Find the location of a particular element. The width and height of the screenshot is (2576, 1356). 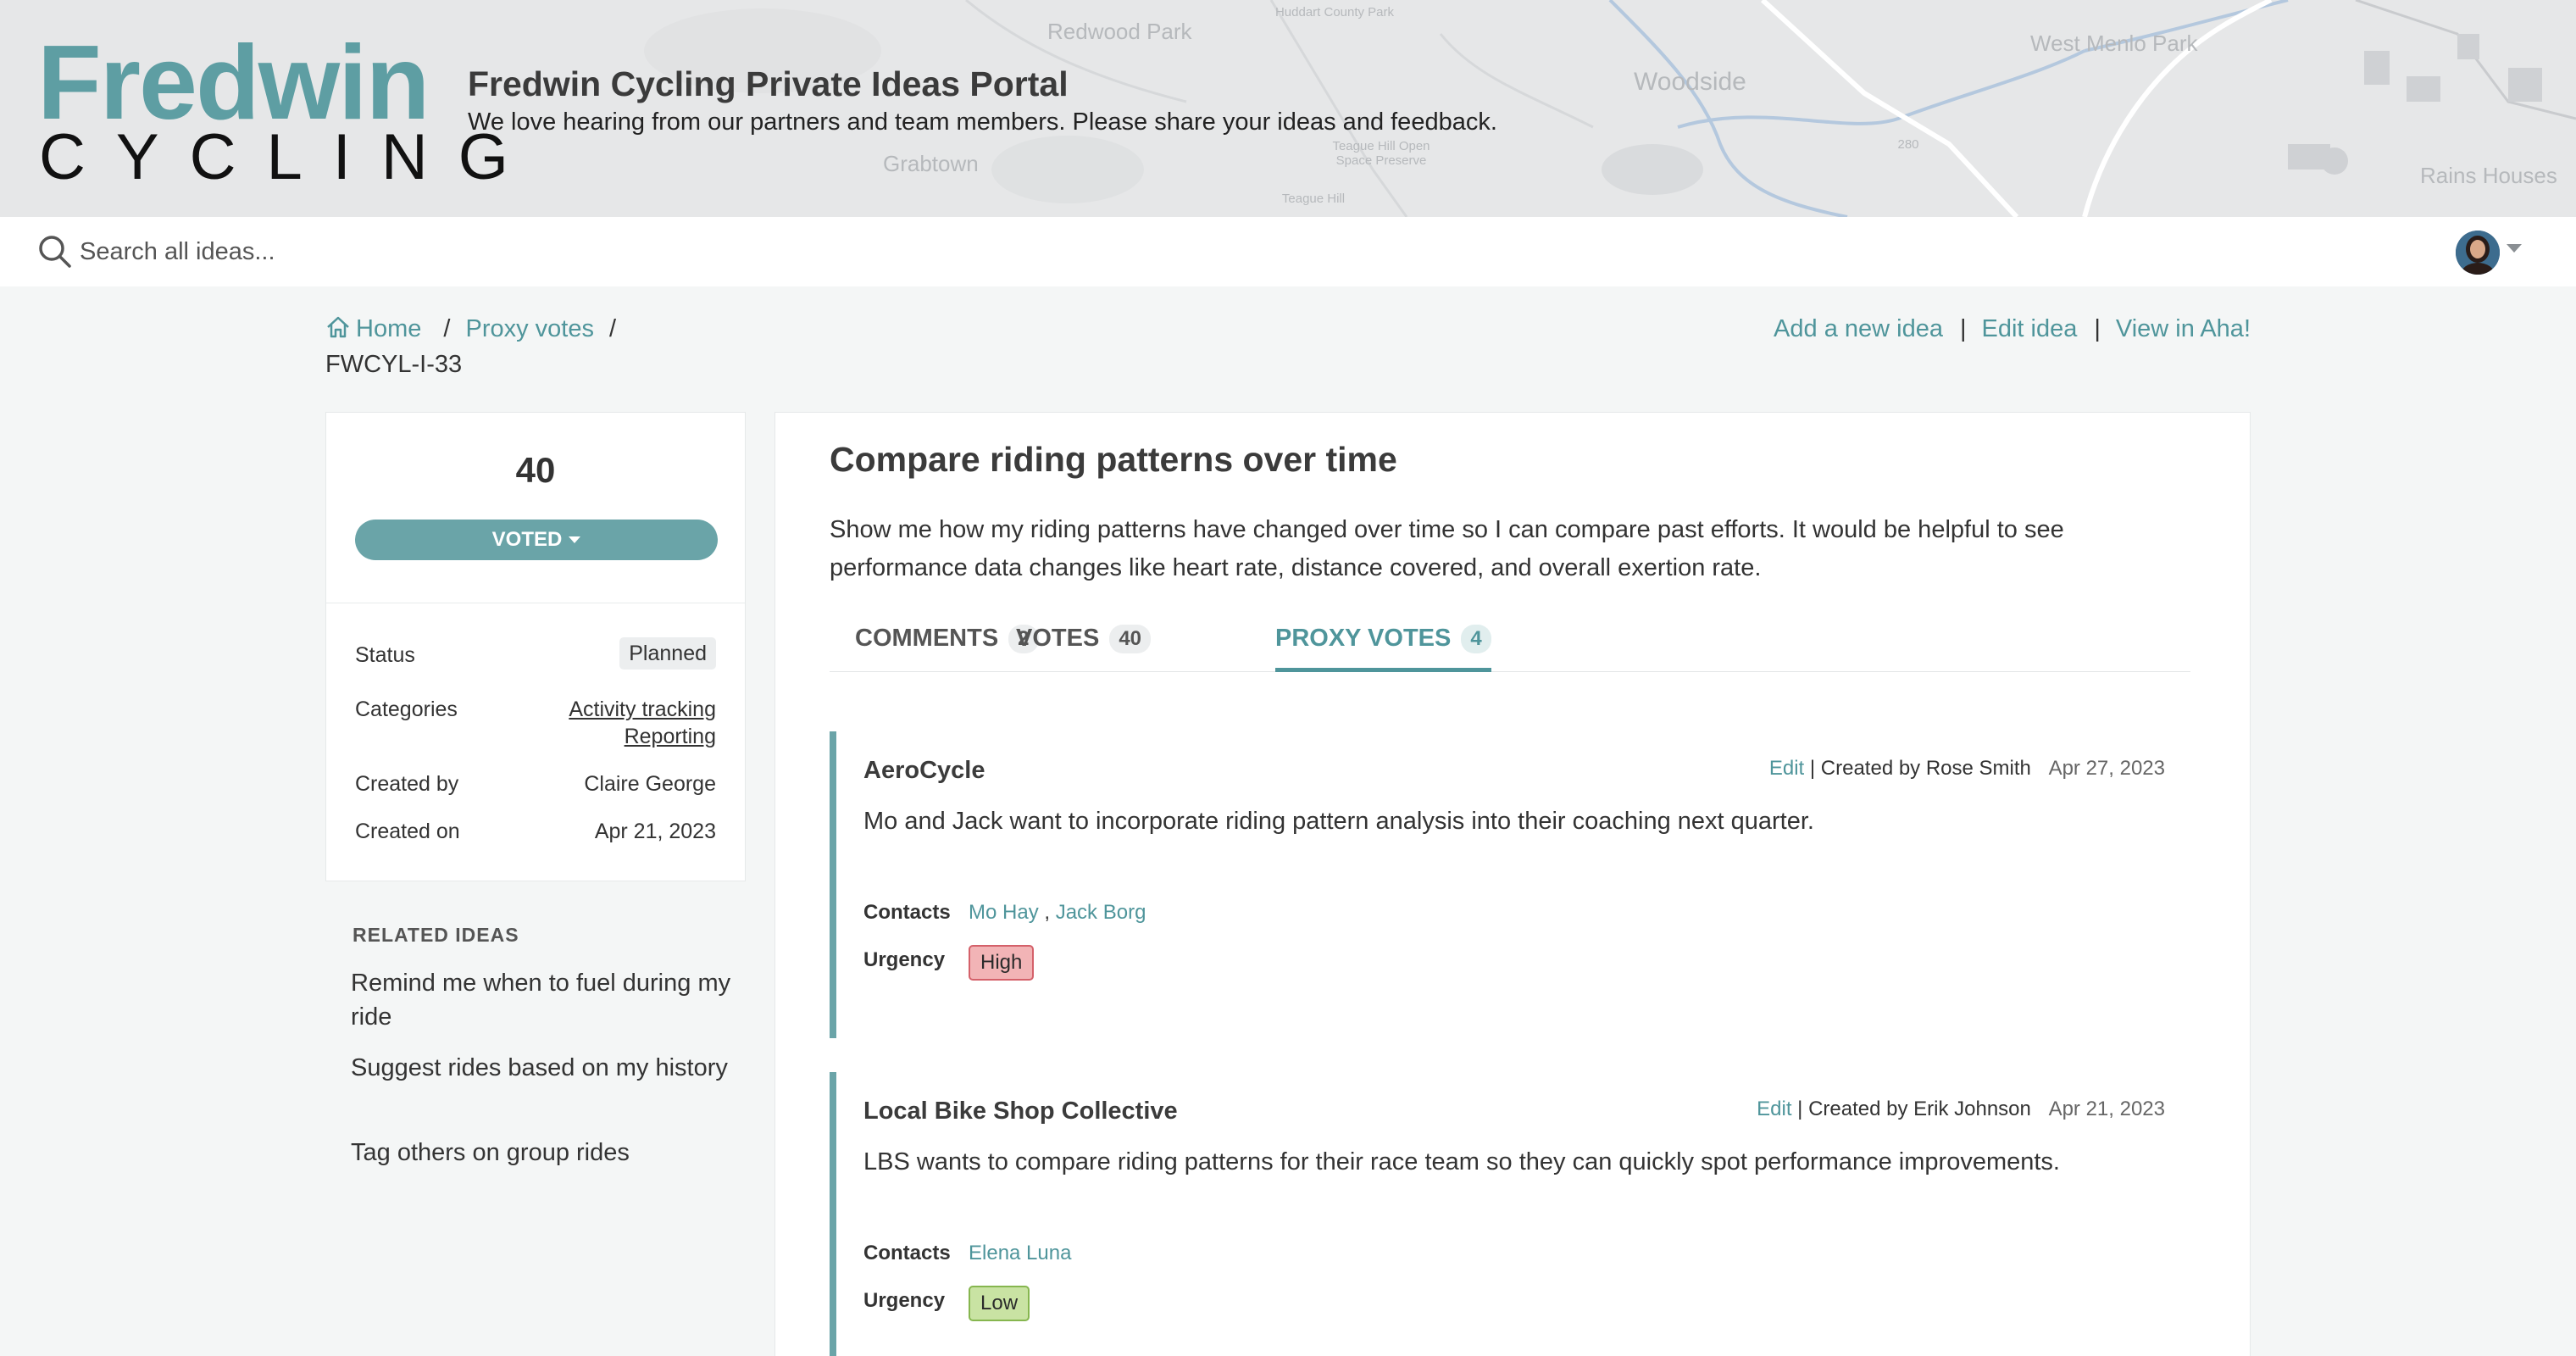

map-label: Teague Hill Open Space Preserve is located at coordinates (1381, 153).